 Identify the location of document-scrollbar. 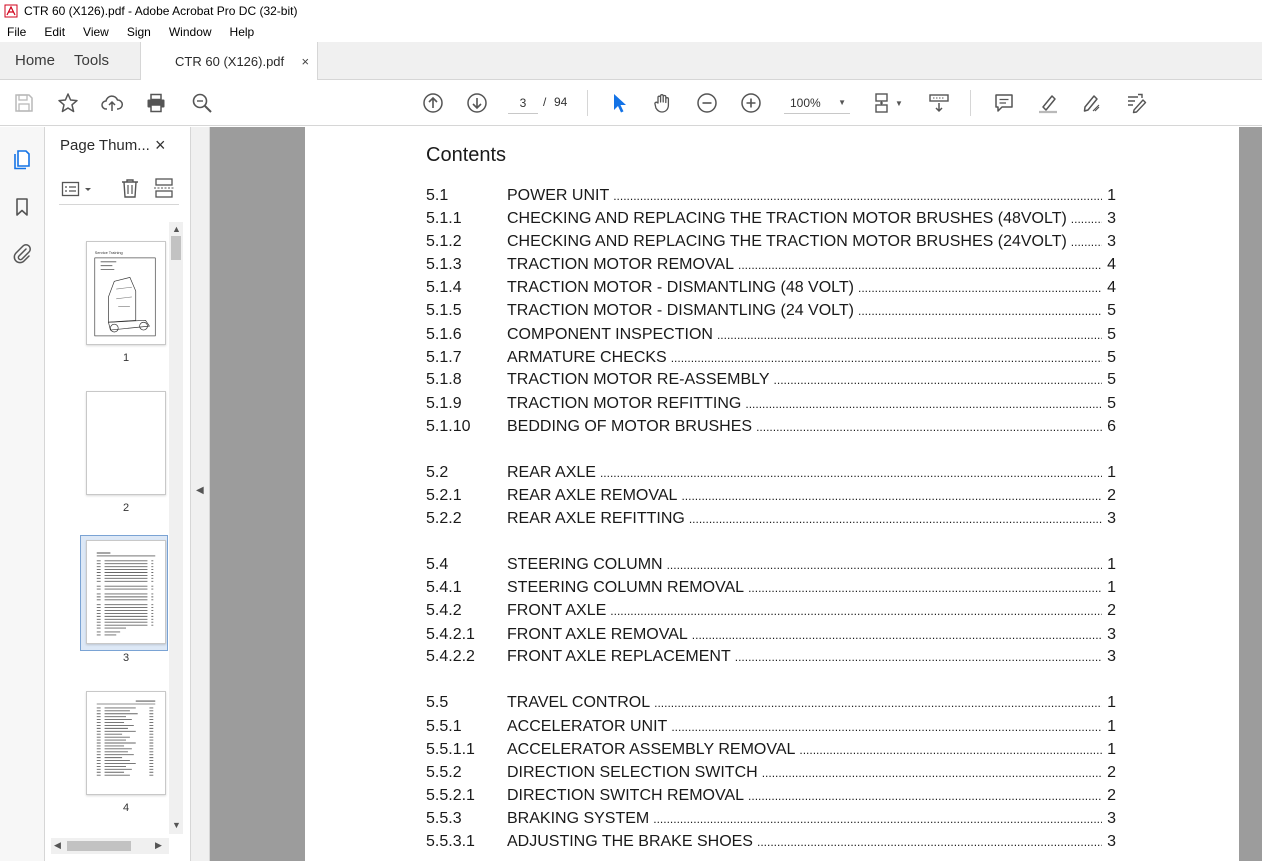
(1251, 494).